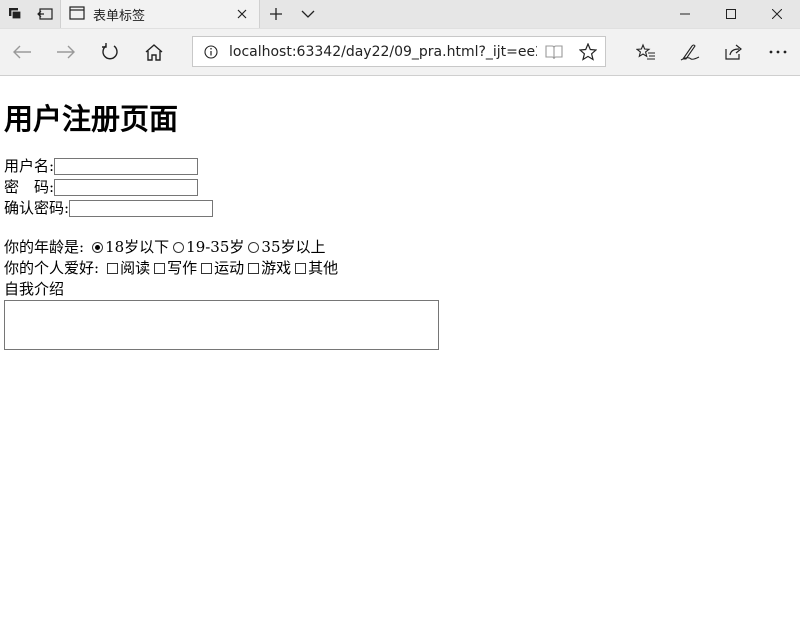 The height and width of the screenshot is (629, 800). I want to click on toolbar-right, so click(712, 52).